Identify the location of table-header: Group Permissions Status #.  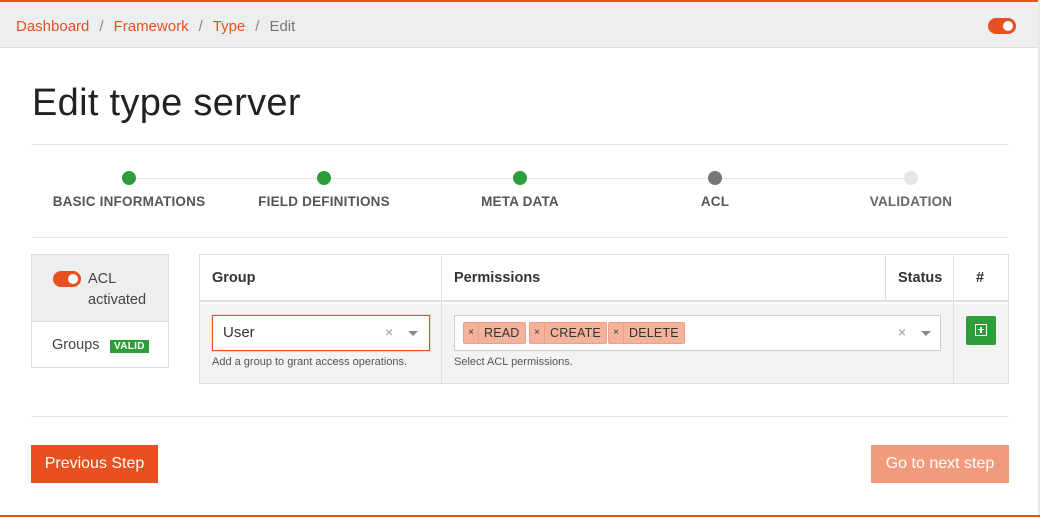
(604, 278).